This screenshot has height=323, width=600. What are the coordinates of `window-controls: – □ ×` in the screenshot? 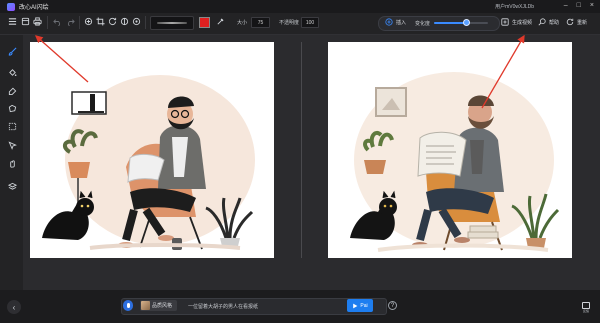 It's located at (579, 6).